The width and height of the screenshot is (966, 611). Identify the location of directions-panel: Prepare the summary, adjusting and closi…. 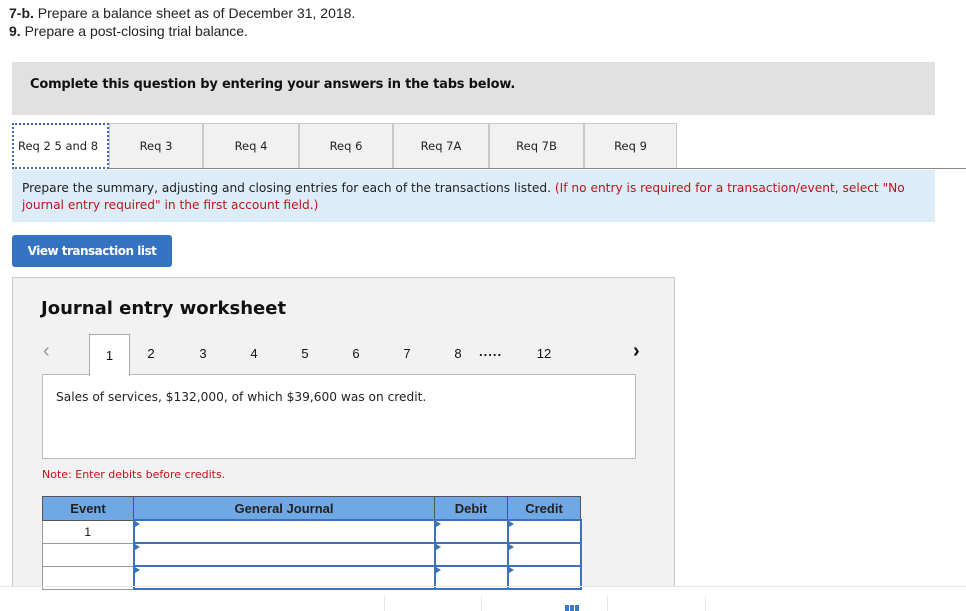
(473, 196).